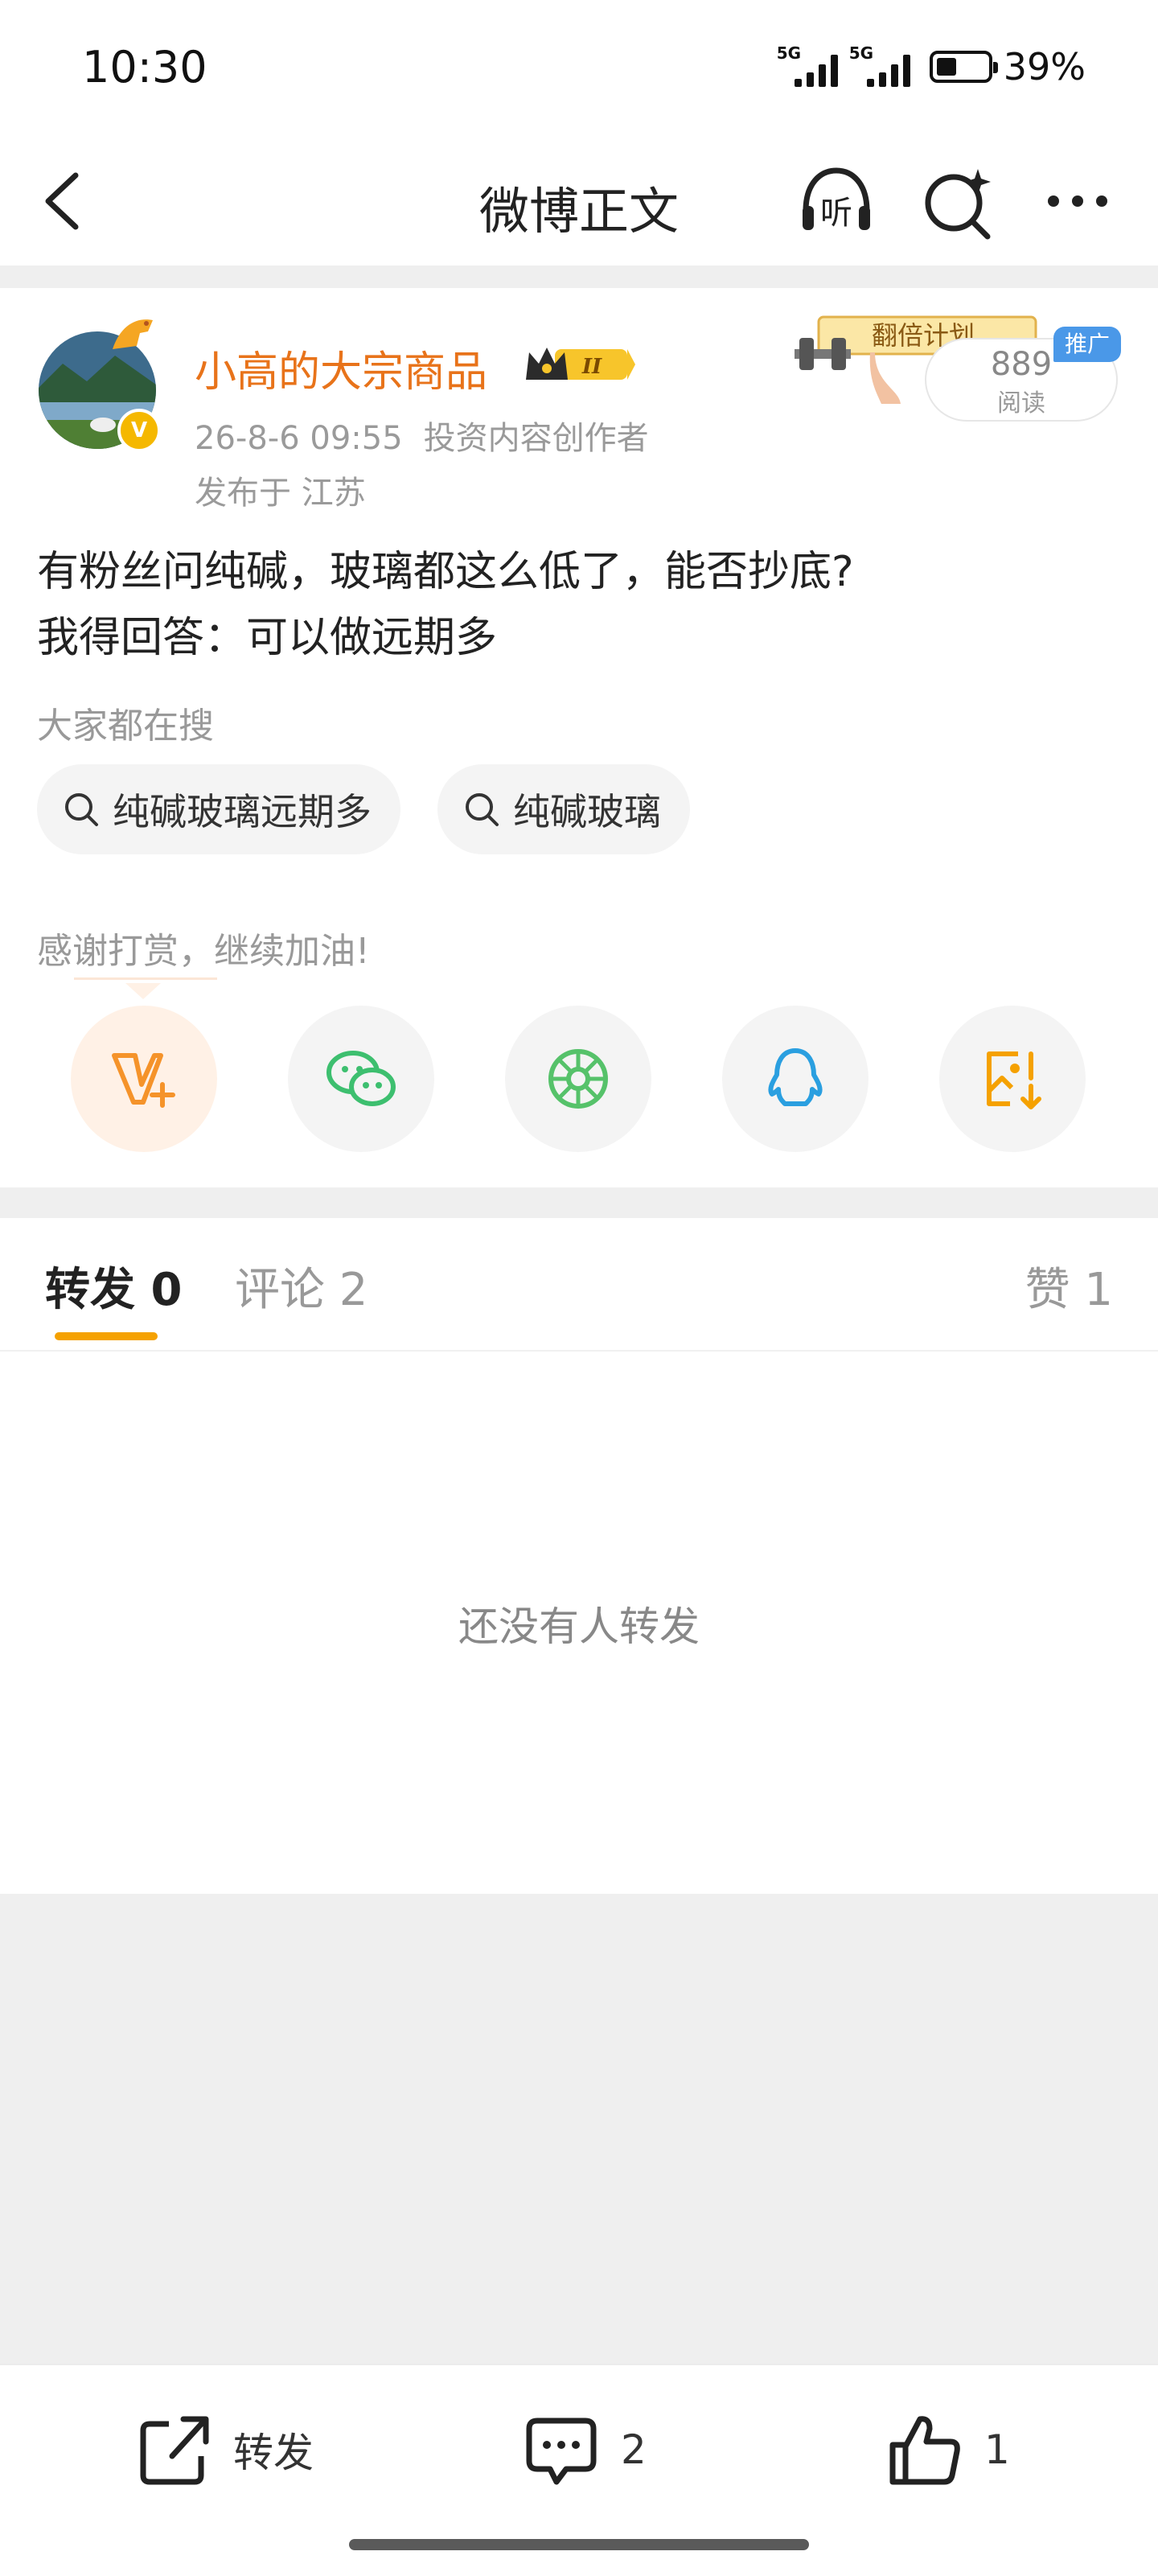 This screenshot has height=2576, width=1158. What do you see at coordinates (561, 2451) in the screenshot?
I see `comment-icon` at bounding box center [561, 2451].